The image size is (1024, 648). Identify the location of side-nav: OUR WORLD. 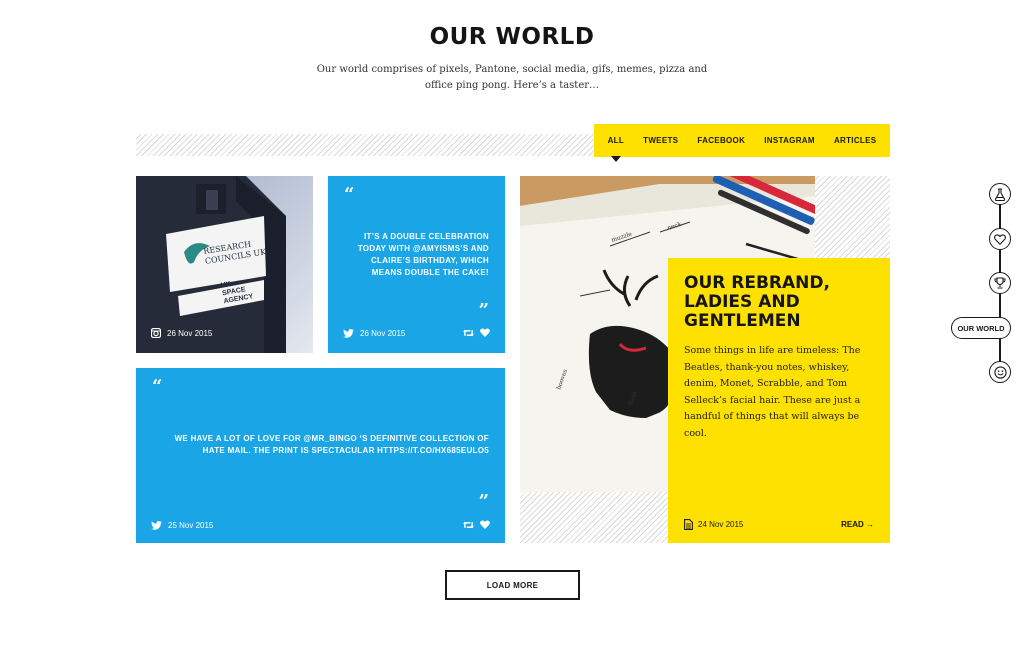
(981, 284).